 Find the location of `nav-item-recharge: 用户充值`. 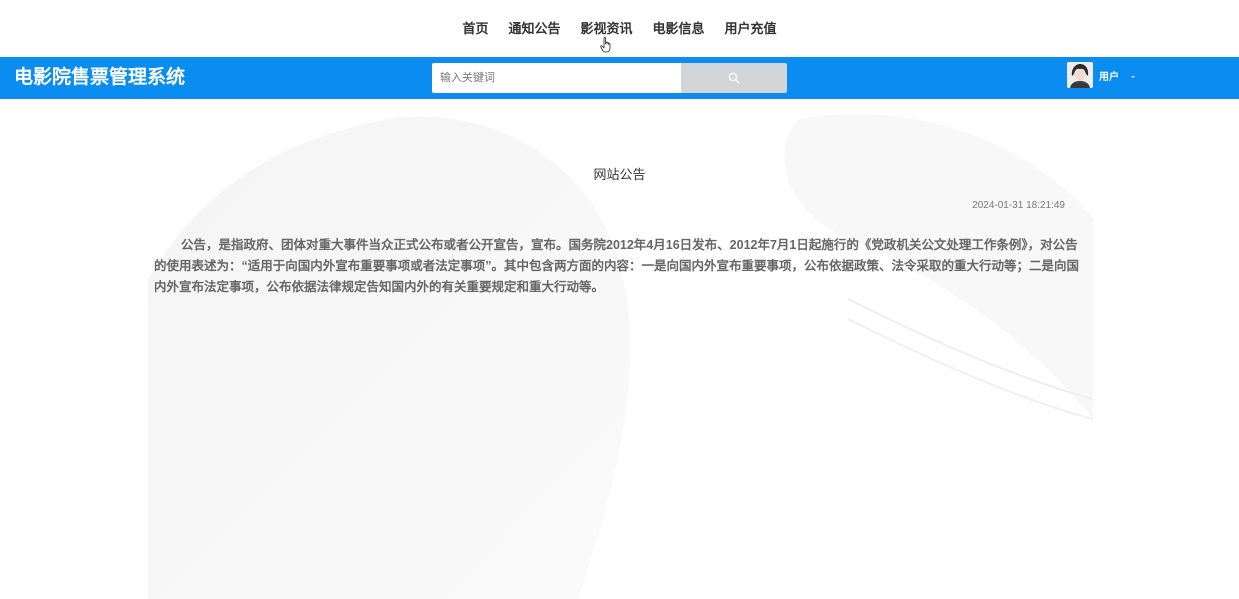

nav-item-recharge: 用户充值 is located at coordinates (751, 28).